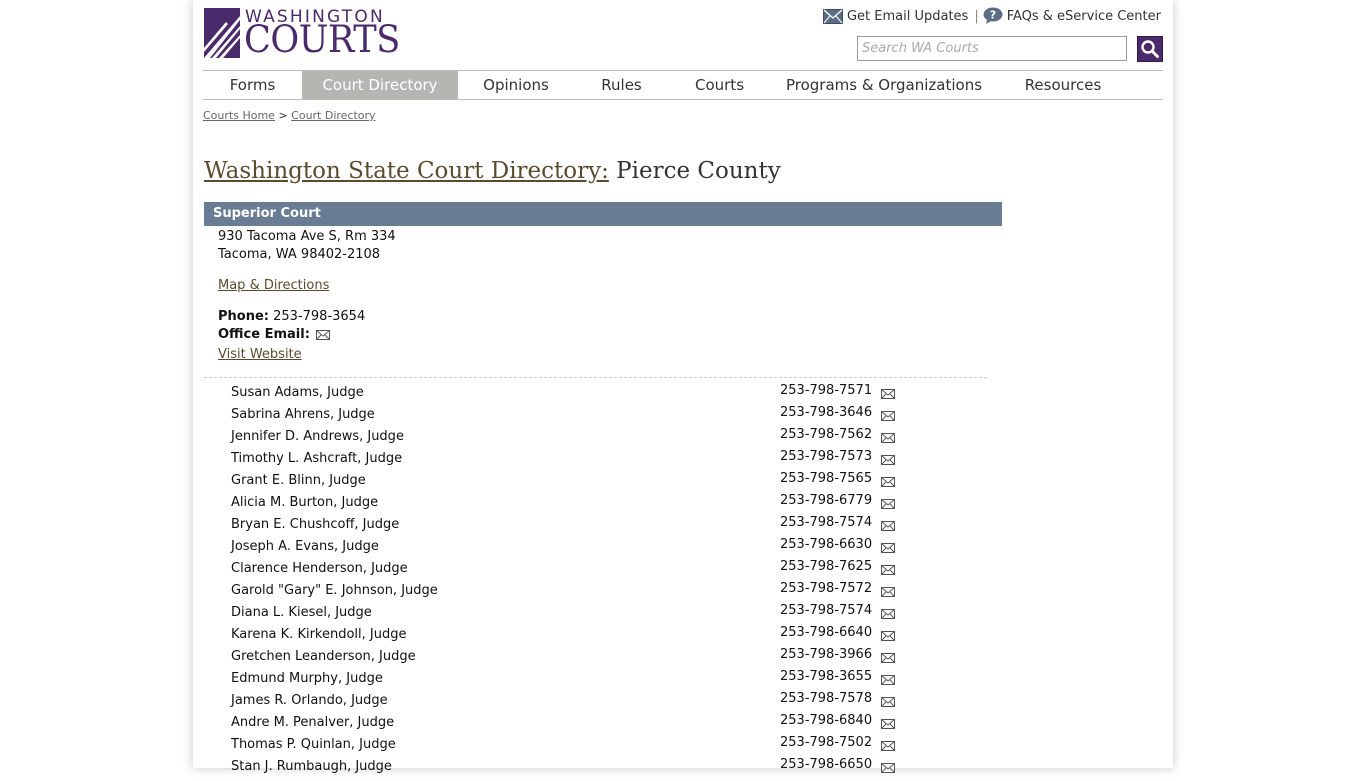  I want to click on court-address-line1: 930 Tacoma Ave S, Rm 334, so click(307, 236).